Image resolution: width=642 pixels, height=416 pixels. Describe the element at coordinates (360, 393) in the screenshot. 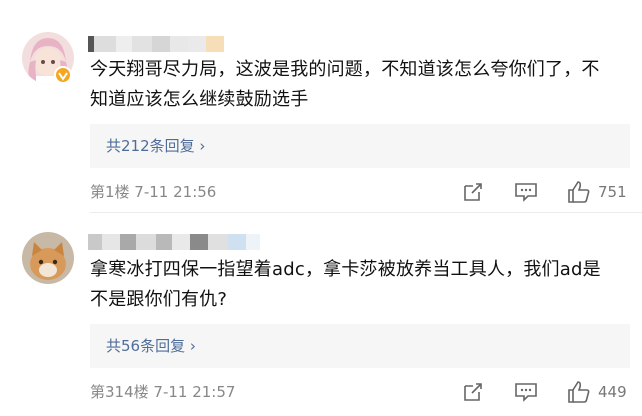

I see `comment-meta: 第314楼 7-11 21:57 449` at that location.